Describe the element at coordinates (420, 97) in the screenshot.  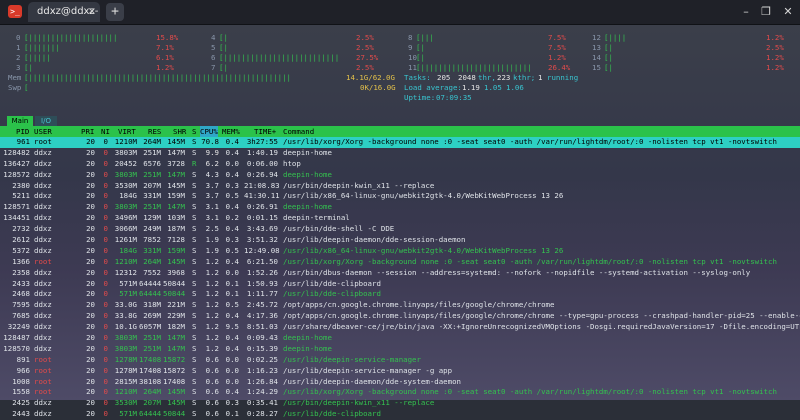
I see `uptime-label: Uptime:` at that location.